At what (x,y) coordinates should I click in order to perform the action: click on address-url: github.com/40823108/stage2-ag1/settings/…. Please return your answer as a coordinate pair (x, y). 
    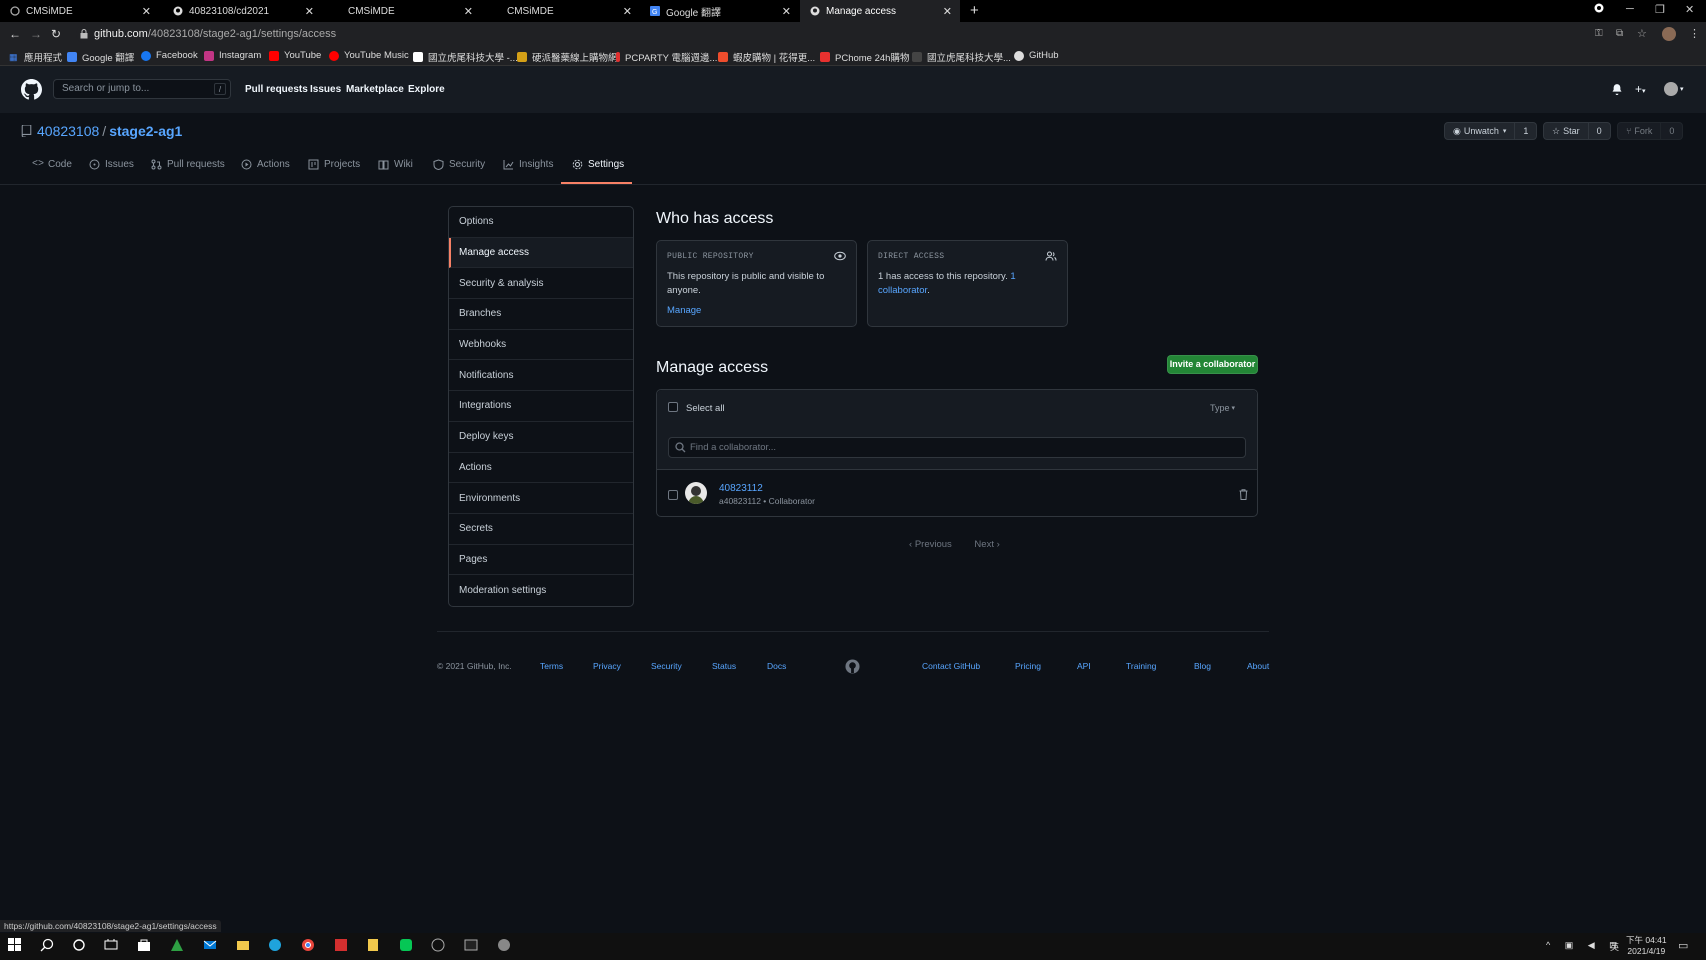
    Looking at the image, I should click on (215, 34).